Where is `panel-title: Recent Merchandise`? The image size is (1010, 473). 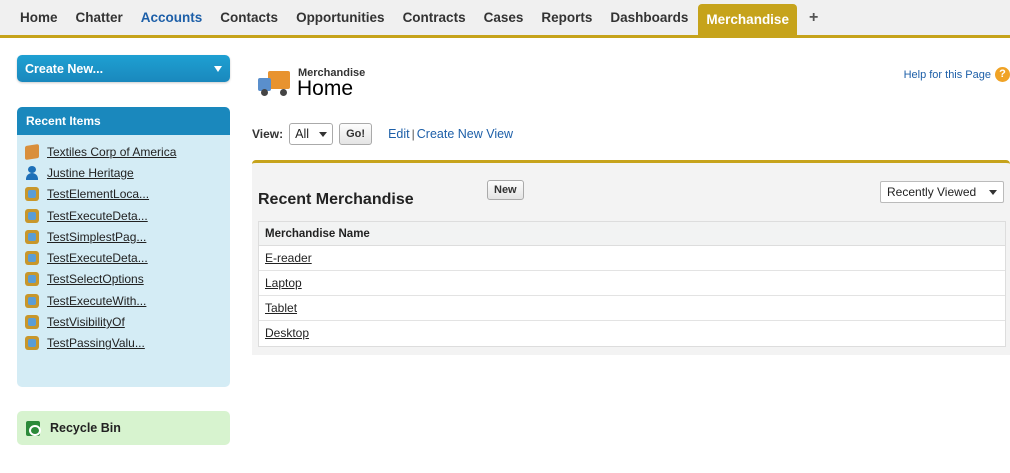 panel-title: Recent Merchandise is located at coordinates (336, 199).